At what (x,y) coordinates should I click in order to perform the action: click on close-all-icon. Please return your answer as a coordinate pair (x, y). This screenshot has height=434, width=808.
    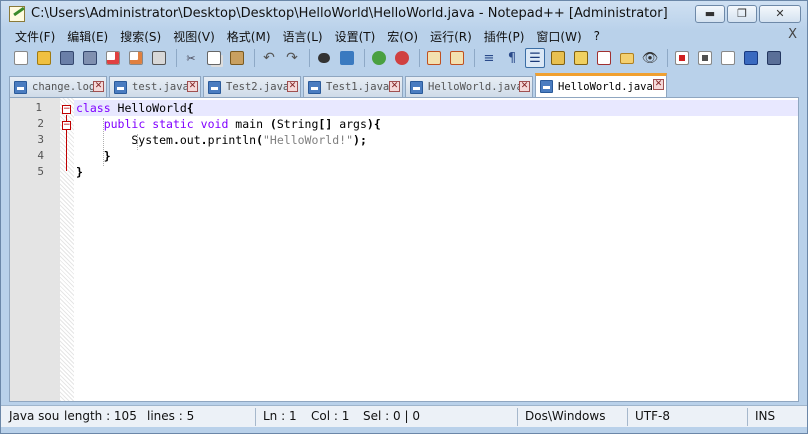
    Looking at the image, I should click on (136, 58).